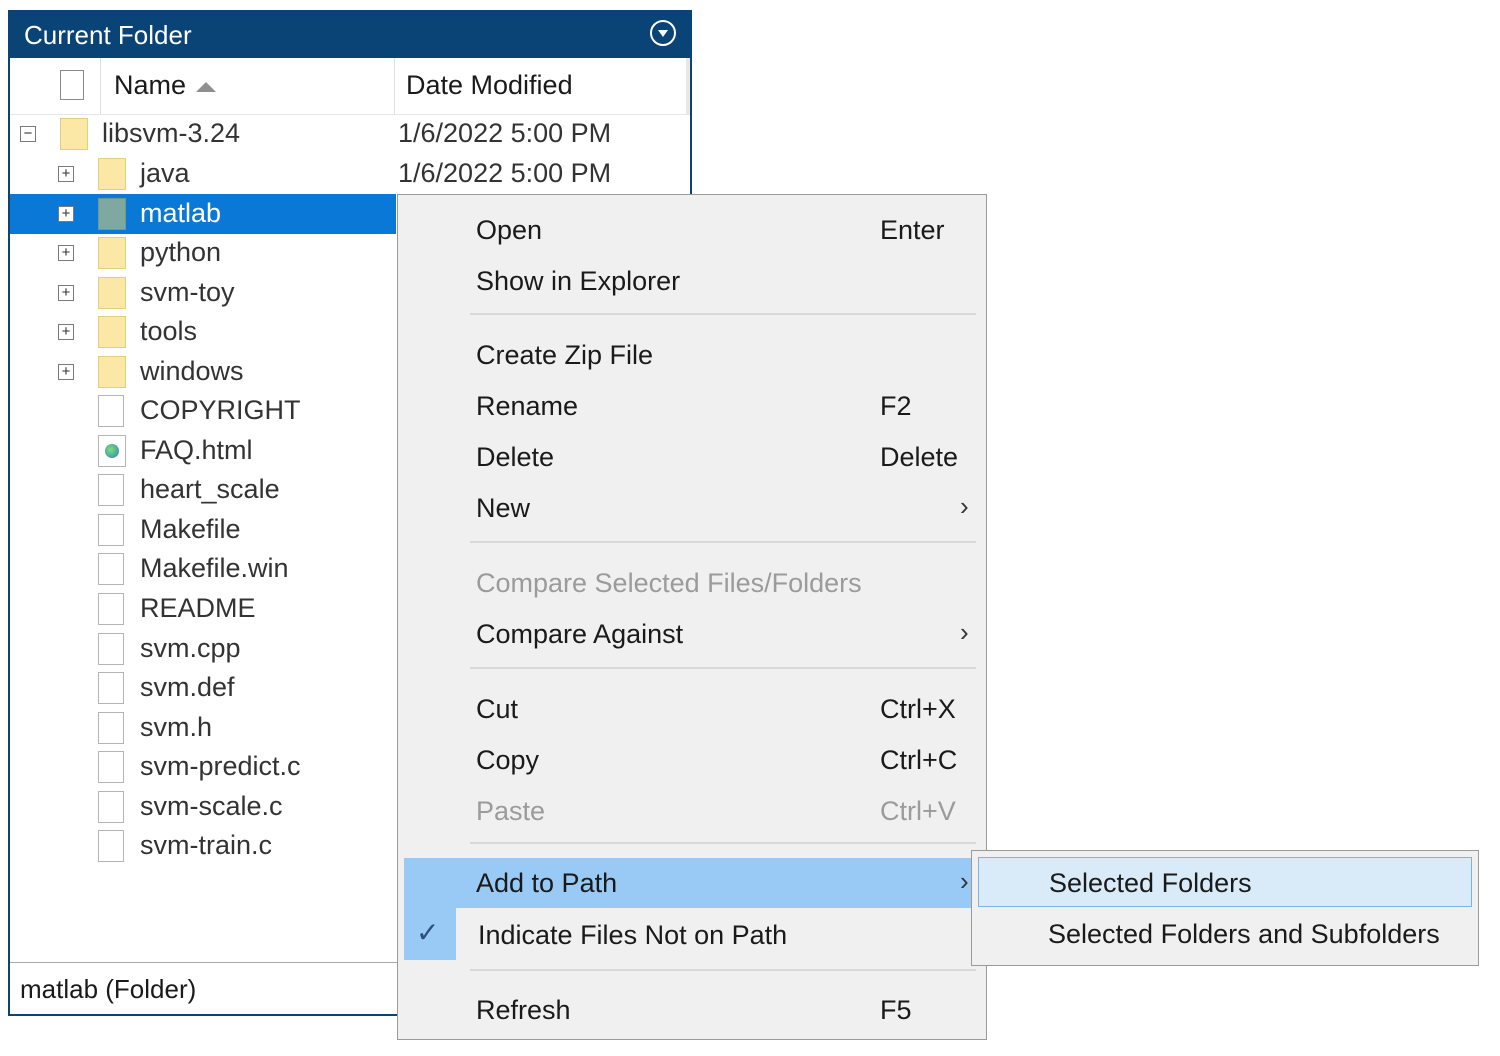 This screenshot has height=1056, width=1500. What do you see at coordinates (187, 292) in the screenshot?
I see `item-name: svm-toy` at bounding box center [187, 292].